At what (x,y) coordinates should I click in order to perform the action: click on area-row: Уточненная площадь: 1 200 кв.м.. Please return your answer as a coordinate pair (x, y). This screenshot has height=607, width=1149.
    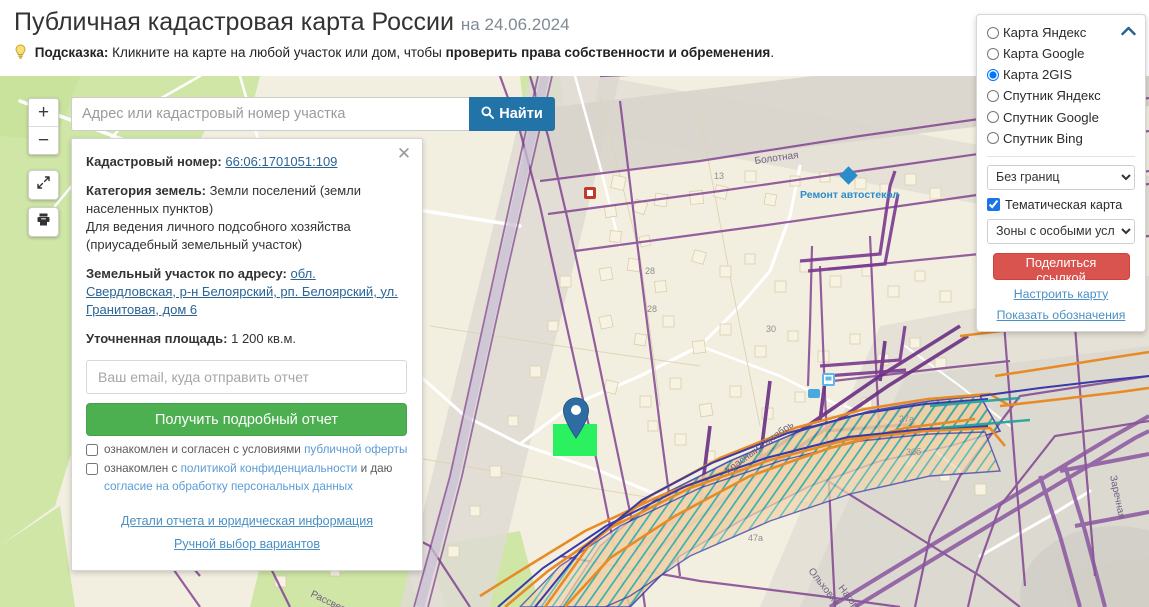
    Looking at the image, I should click on (247, 339).